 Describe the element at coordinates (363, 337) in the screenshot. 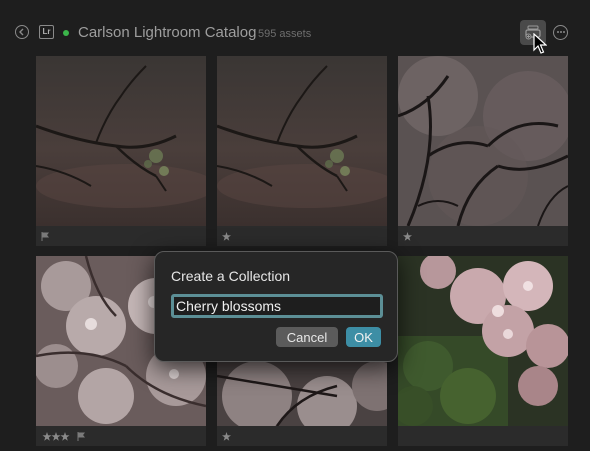

I see `ok-button: OK` at that location.